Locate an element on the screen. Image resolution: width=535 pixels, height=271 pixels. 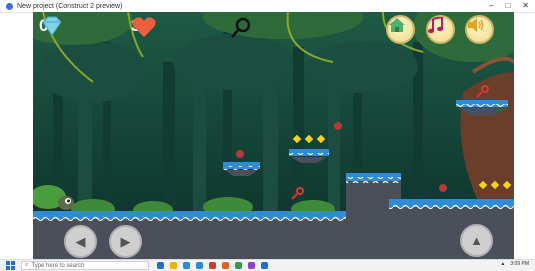
left-arrow-icon: ◀ is located at coordinates (80, 241).